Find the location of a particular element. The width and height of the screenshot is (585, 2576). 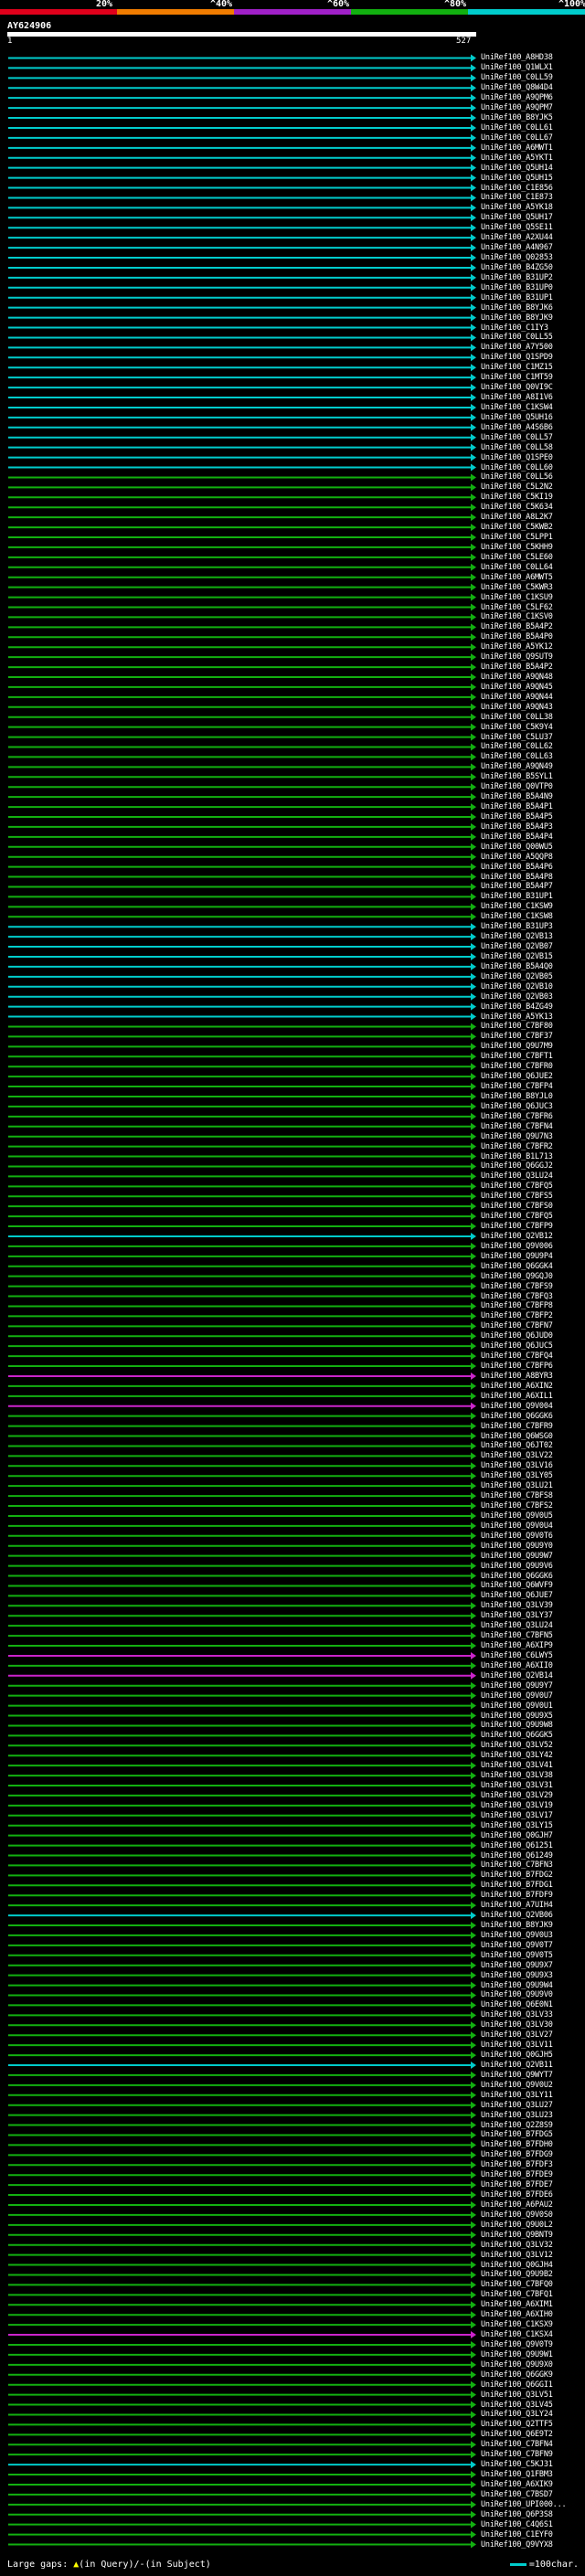

hit-label: UniRef100_Q3LV45 is located at coordinates (517, 2405).